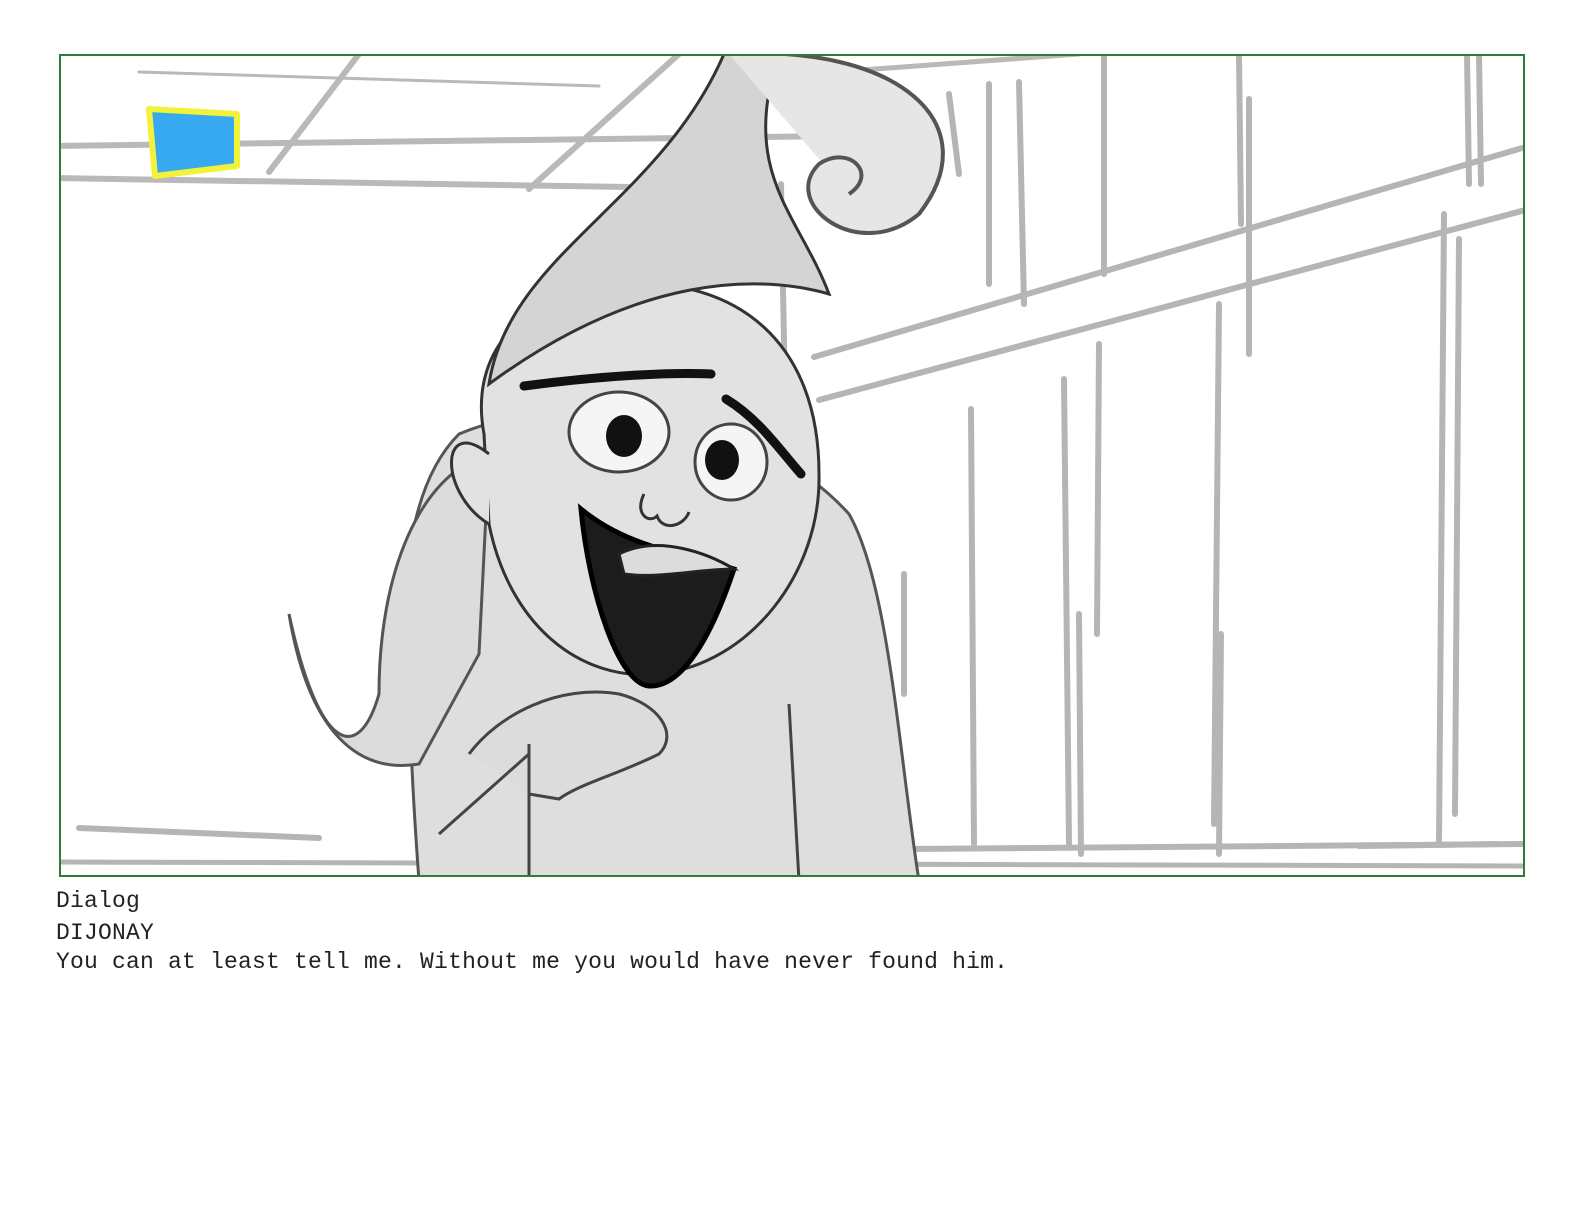 The image size is (1584, 1224). Describe the element at coordinates (105, 933) in the screenshot. I see `caption-character-name: DIJONAY` at that location.